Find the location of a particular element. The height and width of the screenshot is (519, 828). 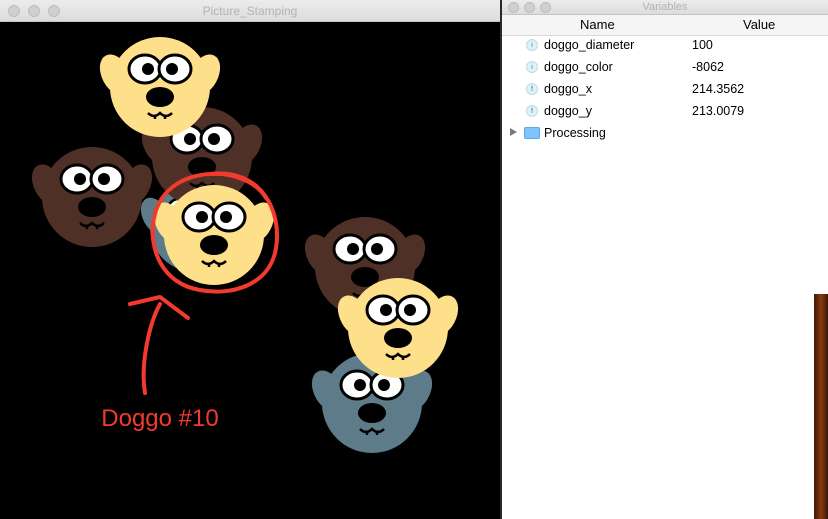

variable-value: -8062 is located at coordinates (708, 67).